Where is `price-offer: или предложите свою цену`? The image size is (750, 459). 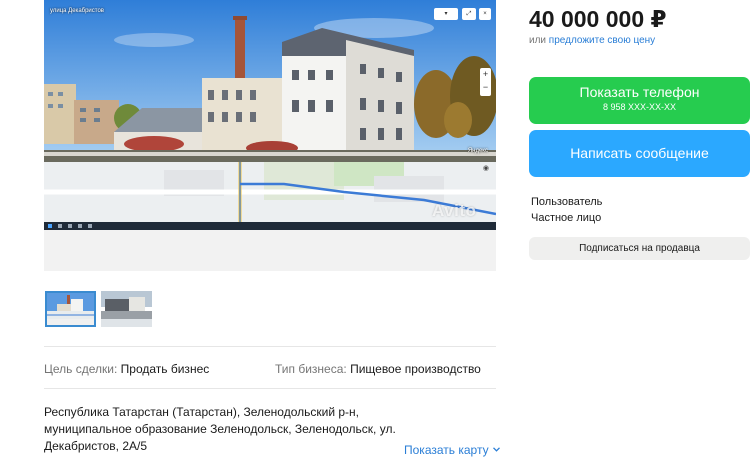 price-offer: или предложите свою цену is located at coordinates (592, 40).